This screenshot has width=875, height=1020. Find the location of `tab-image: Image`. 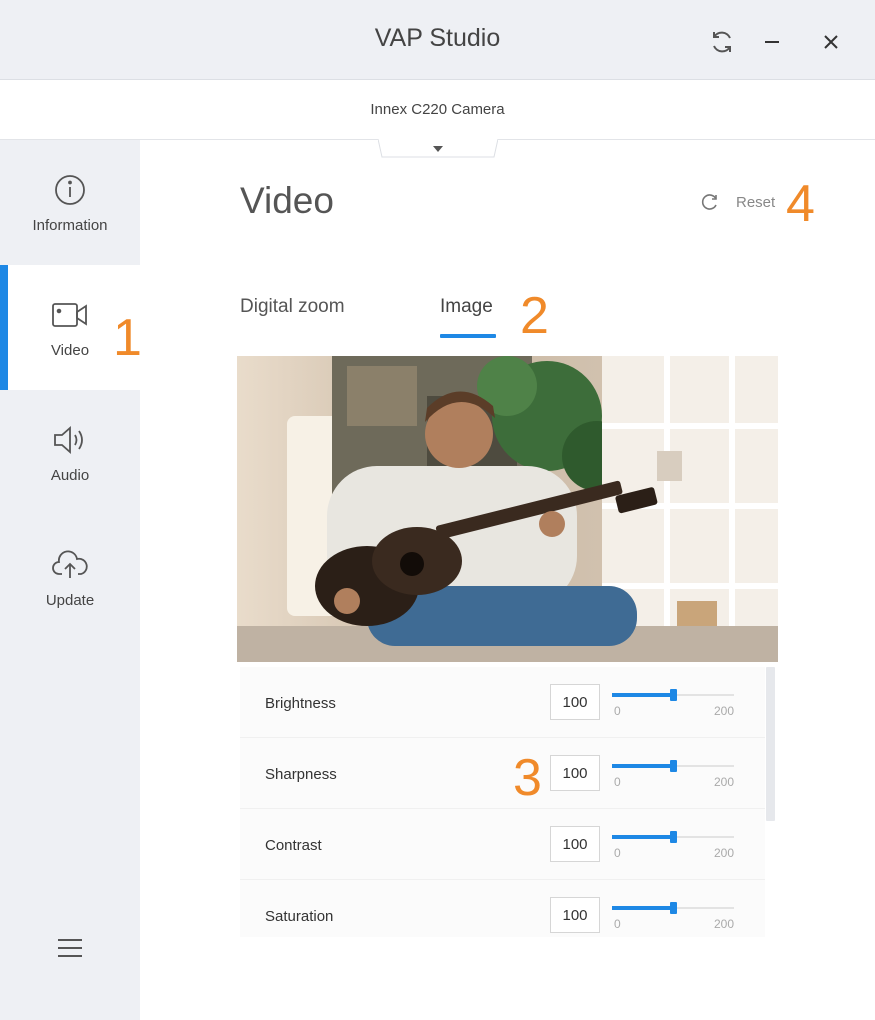

tab-image: Image is located at coordinates (466, 307).